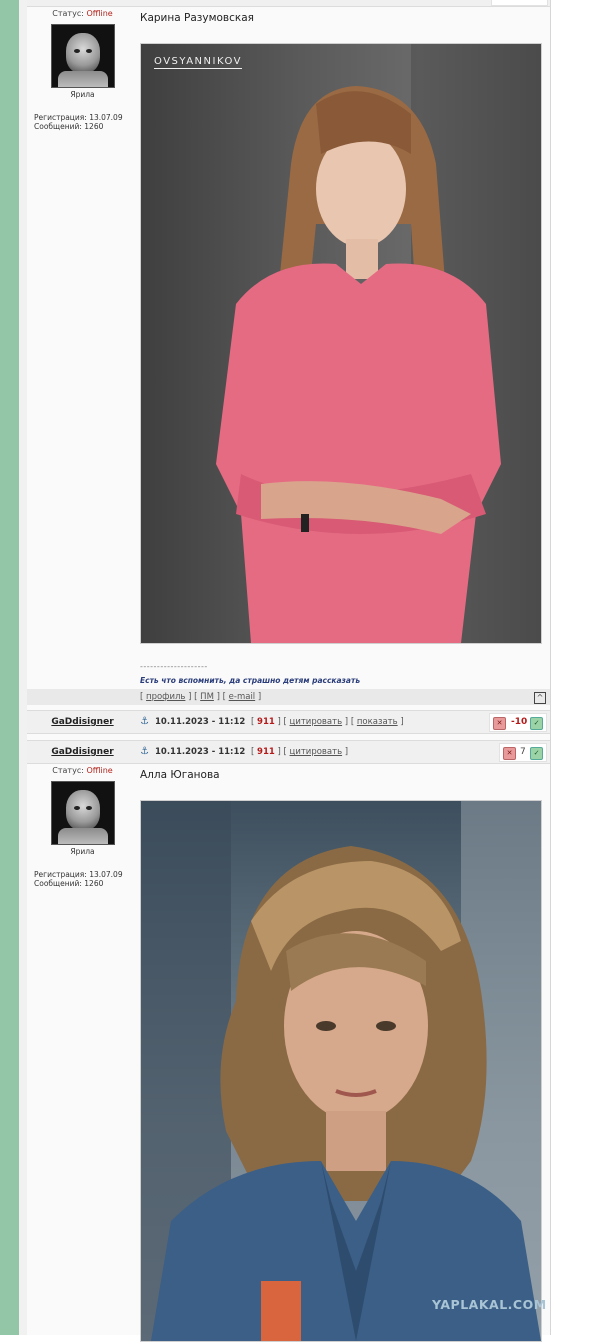  Describe the element at coordinates (180, 775) in the screenshot. I see `post-title: Алла Юганова` at that location.